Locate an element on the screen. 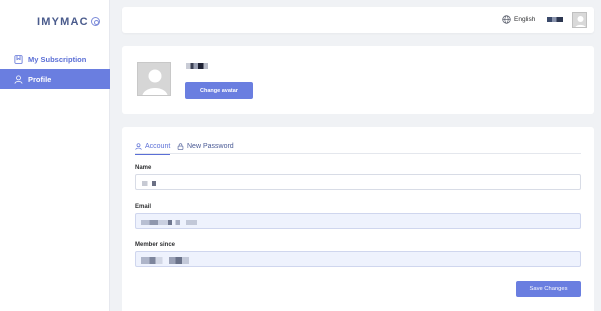 This screenshot has width=601, height=311. profile-avatar is located at coordinates (154, 79).